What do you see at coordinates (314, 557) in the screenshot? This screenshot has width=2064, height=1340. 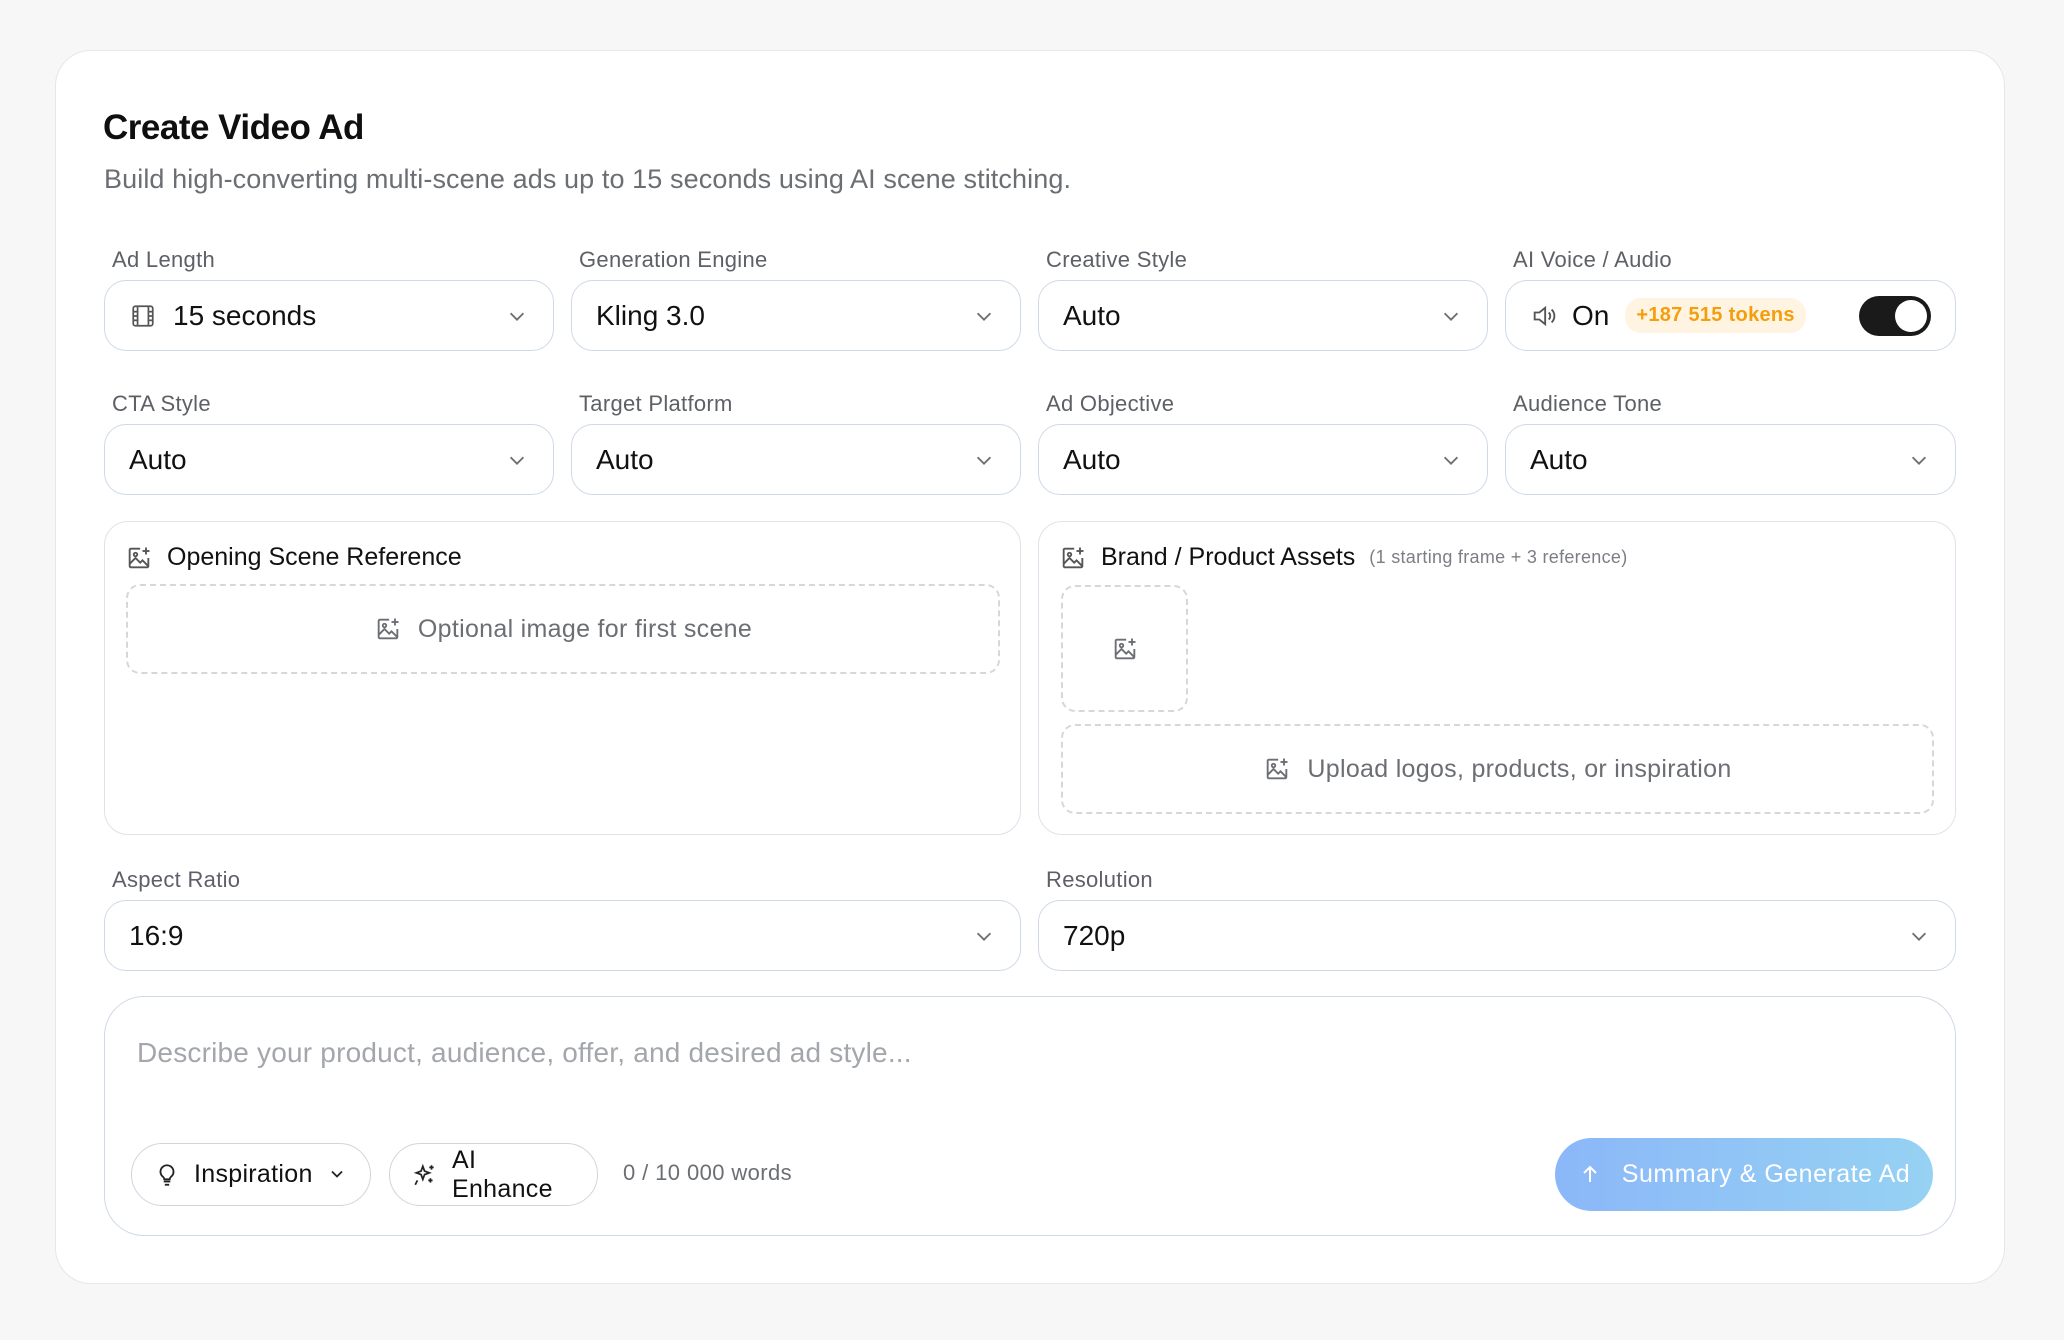 I see `opening-scene-title: Opening Scene Reference` at bounding box center [314, 557].